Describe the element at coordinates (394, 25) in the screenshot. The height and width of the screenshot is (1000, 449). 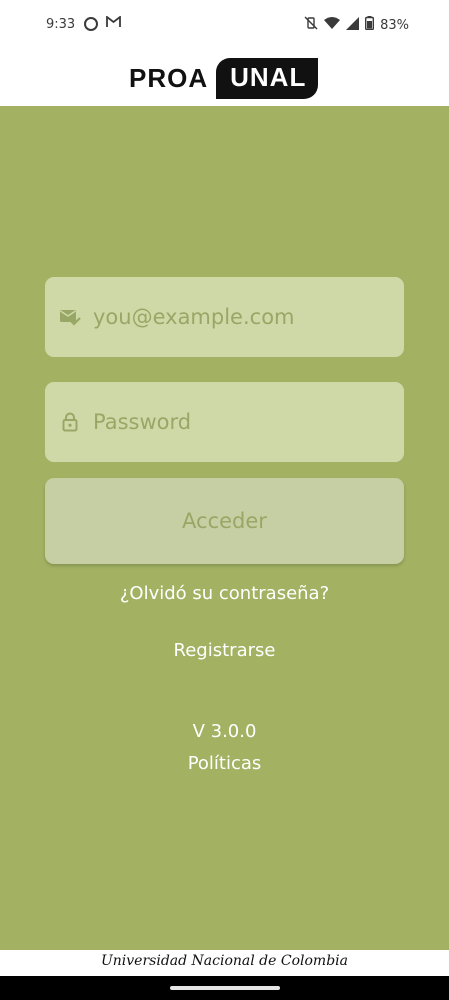
I see `battery-percent: 83%` at that location.